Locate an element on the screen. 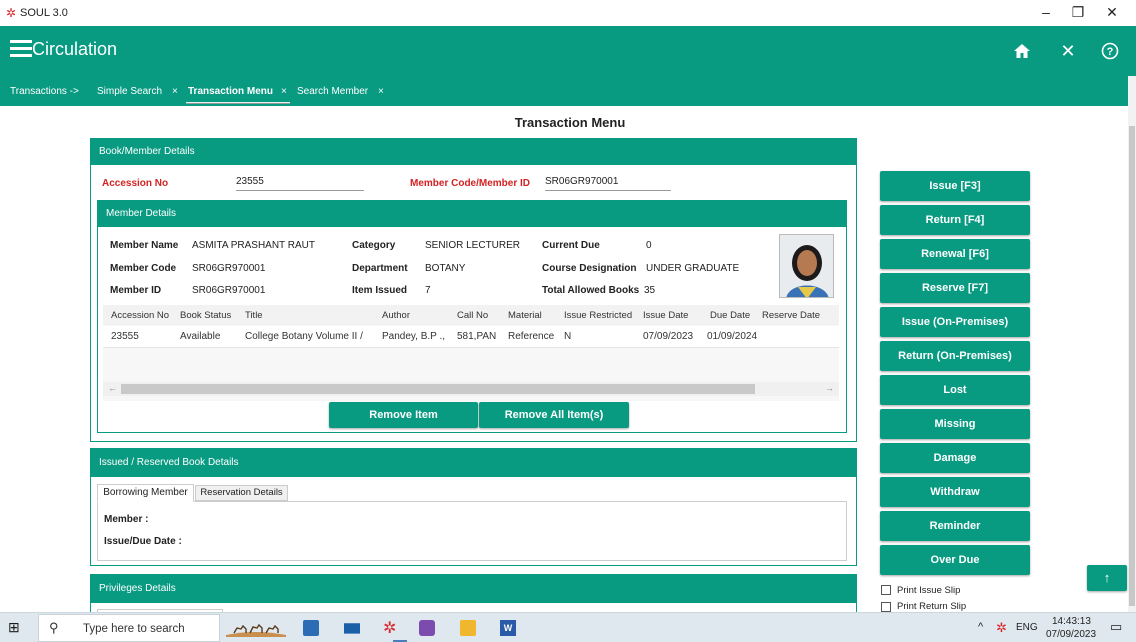 This screenshot has width=1136, height=642. col-author-header: Author is located at coordinates (396, 315).